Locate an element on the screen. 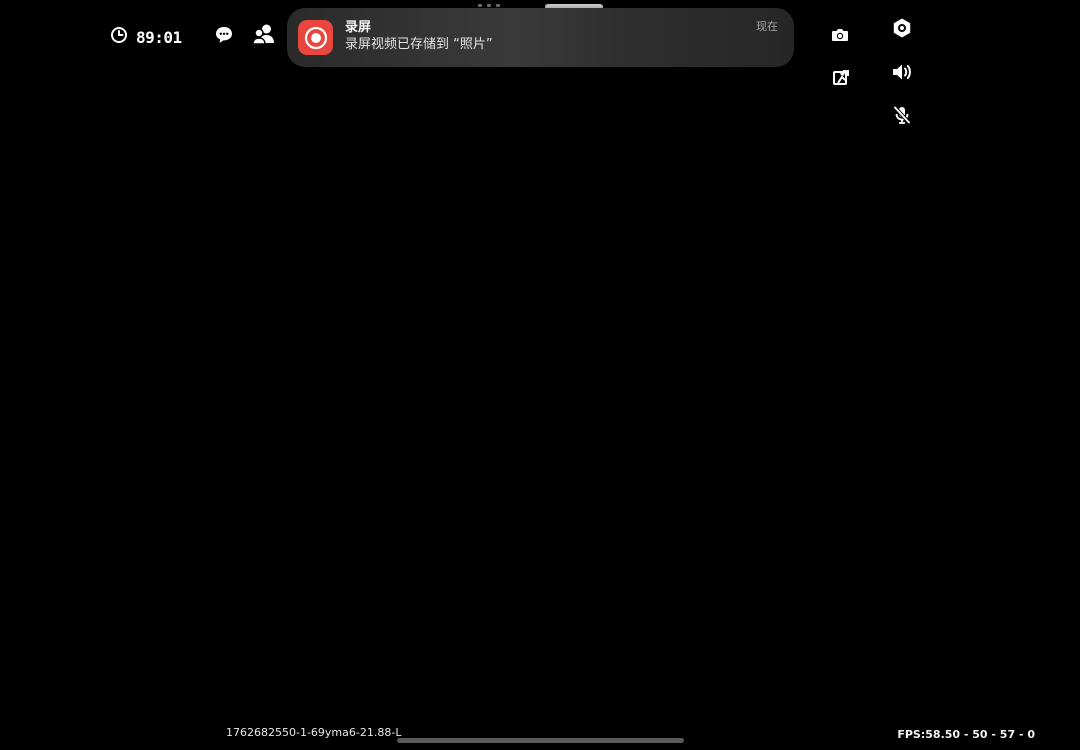  camera-icon is located at coordinates (840, 35).